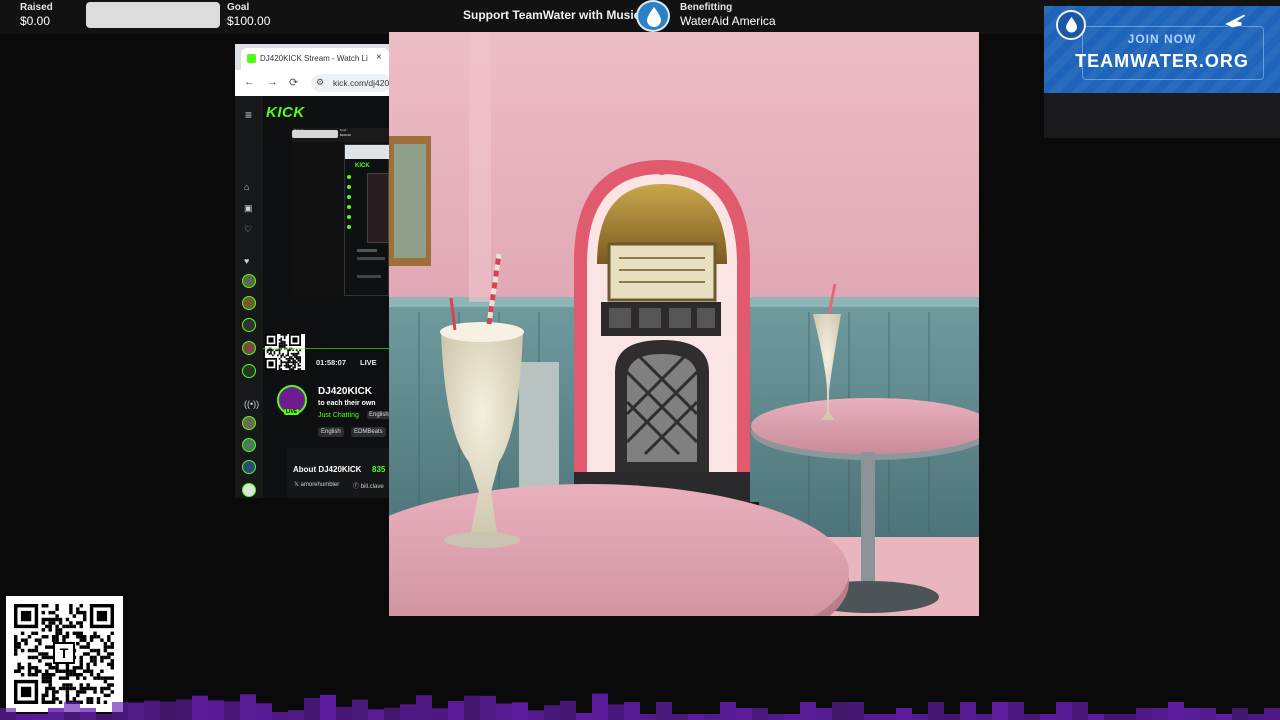 This screenshot has height=720, width=1280. Describe the element at coordinates (653, 16) in the screenshot. I see `water-drop-icon` at that location.